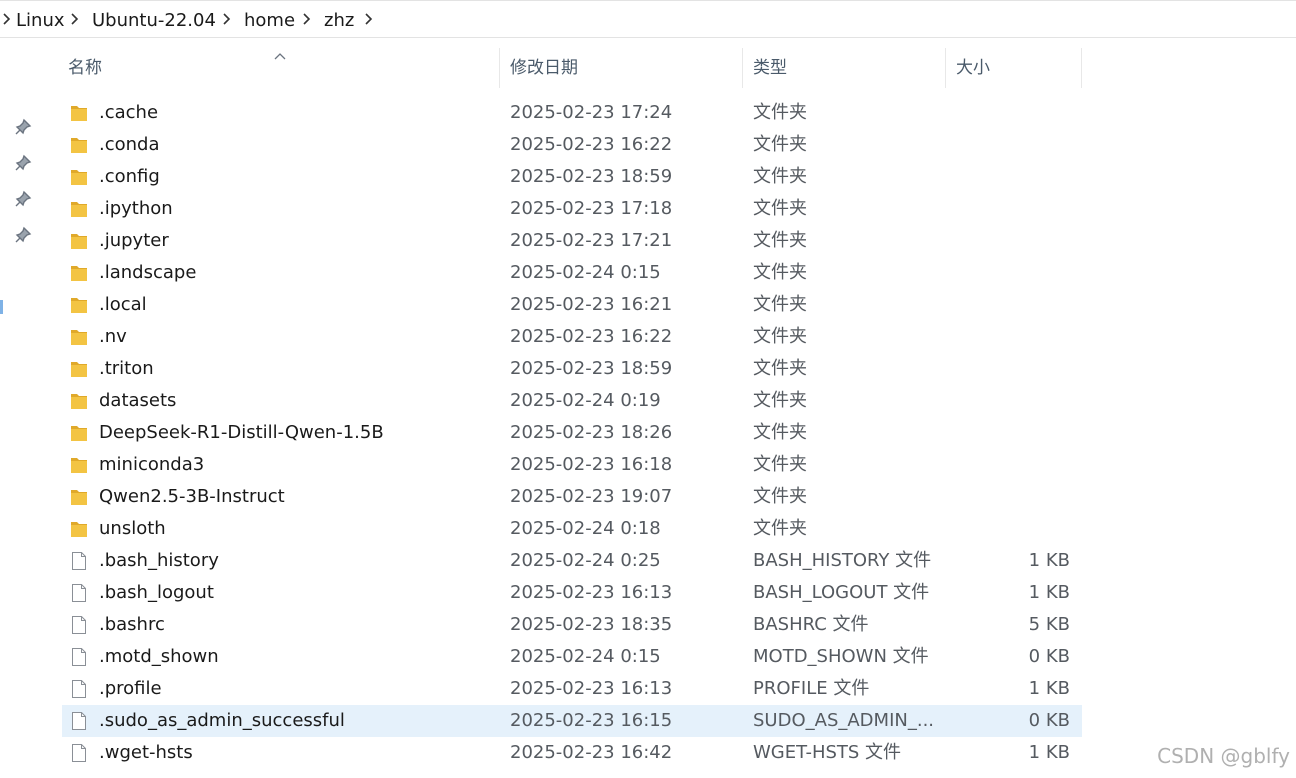  I want to click on file-name: .local, so click(123, 304).